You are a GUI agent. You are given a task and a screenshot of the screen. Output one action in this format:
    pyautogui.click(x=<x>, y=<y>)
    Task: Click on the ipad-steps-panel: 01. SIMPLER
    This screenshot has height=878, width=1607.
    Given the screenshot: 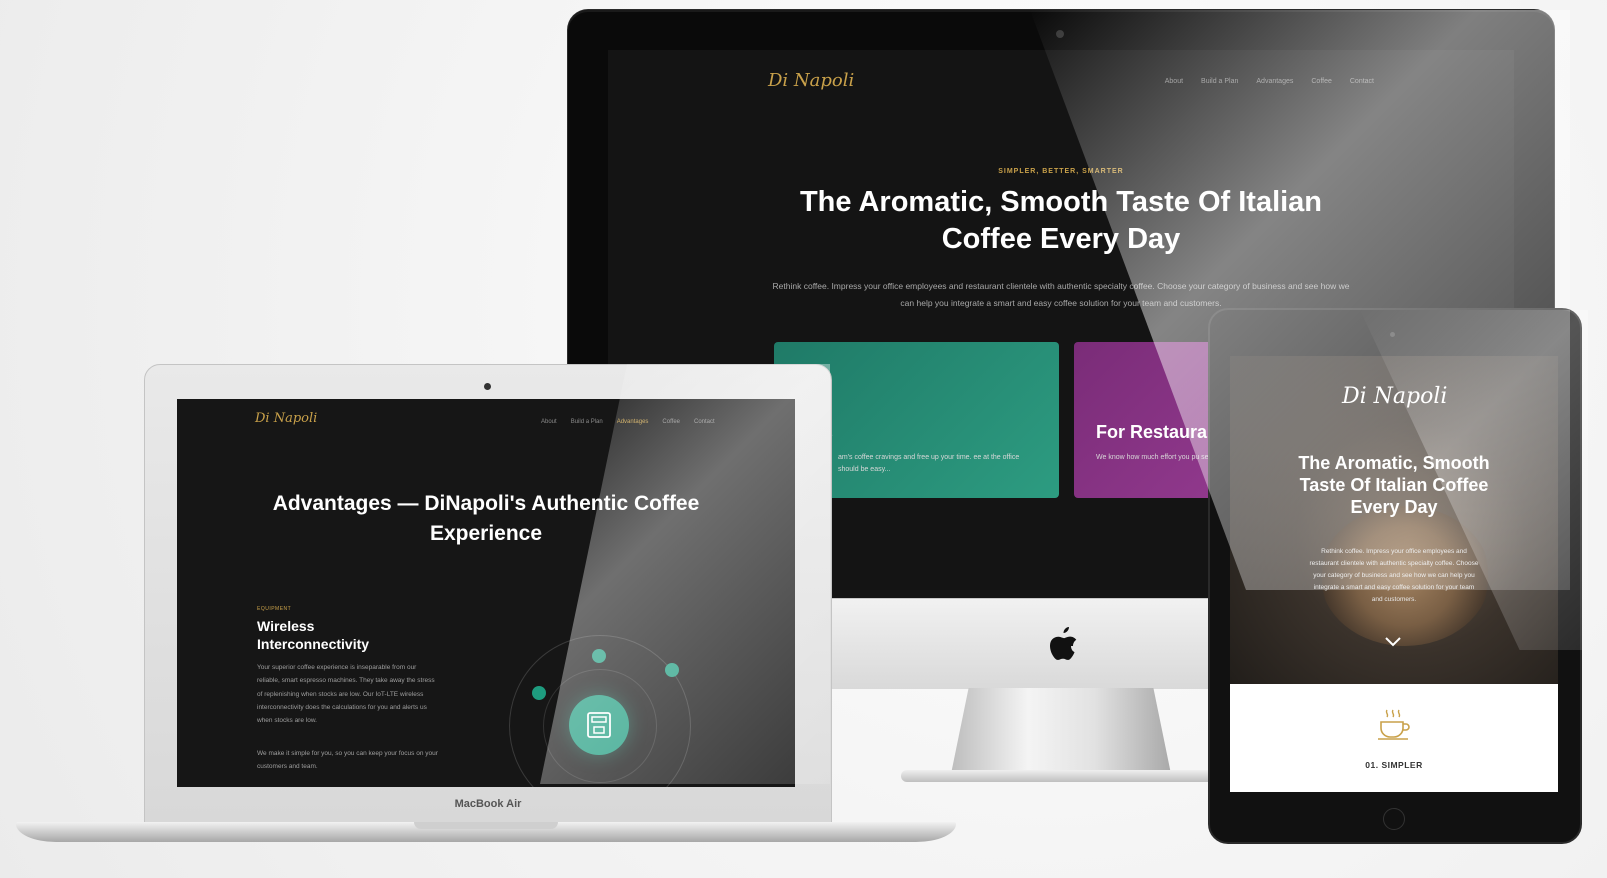 What is the action you would take?
    pyautogui.click(x=1394, y=738)
    